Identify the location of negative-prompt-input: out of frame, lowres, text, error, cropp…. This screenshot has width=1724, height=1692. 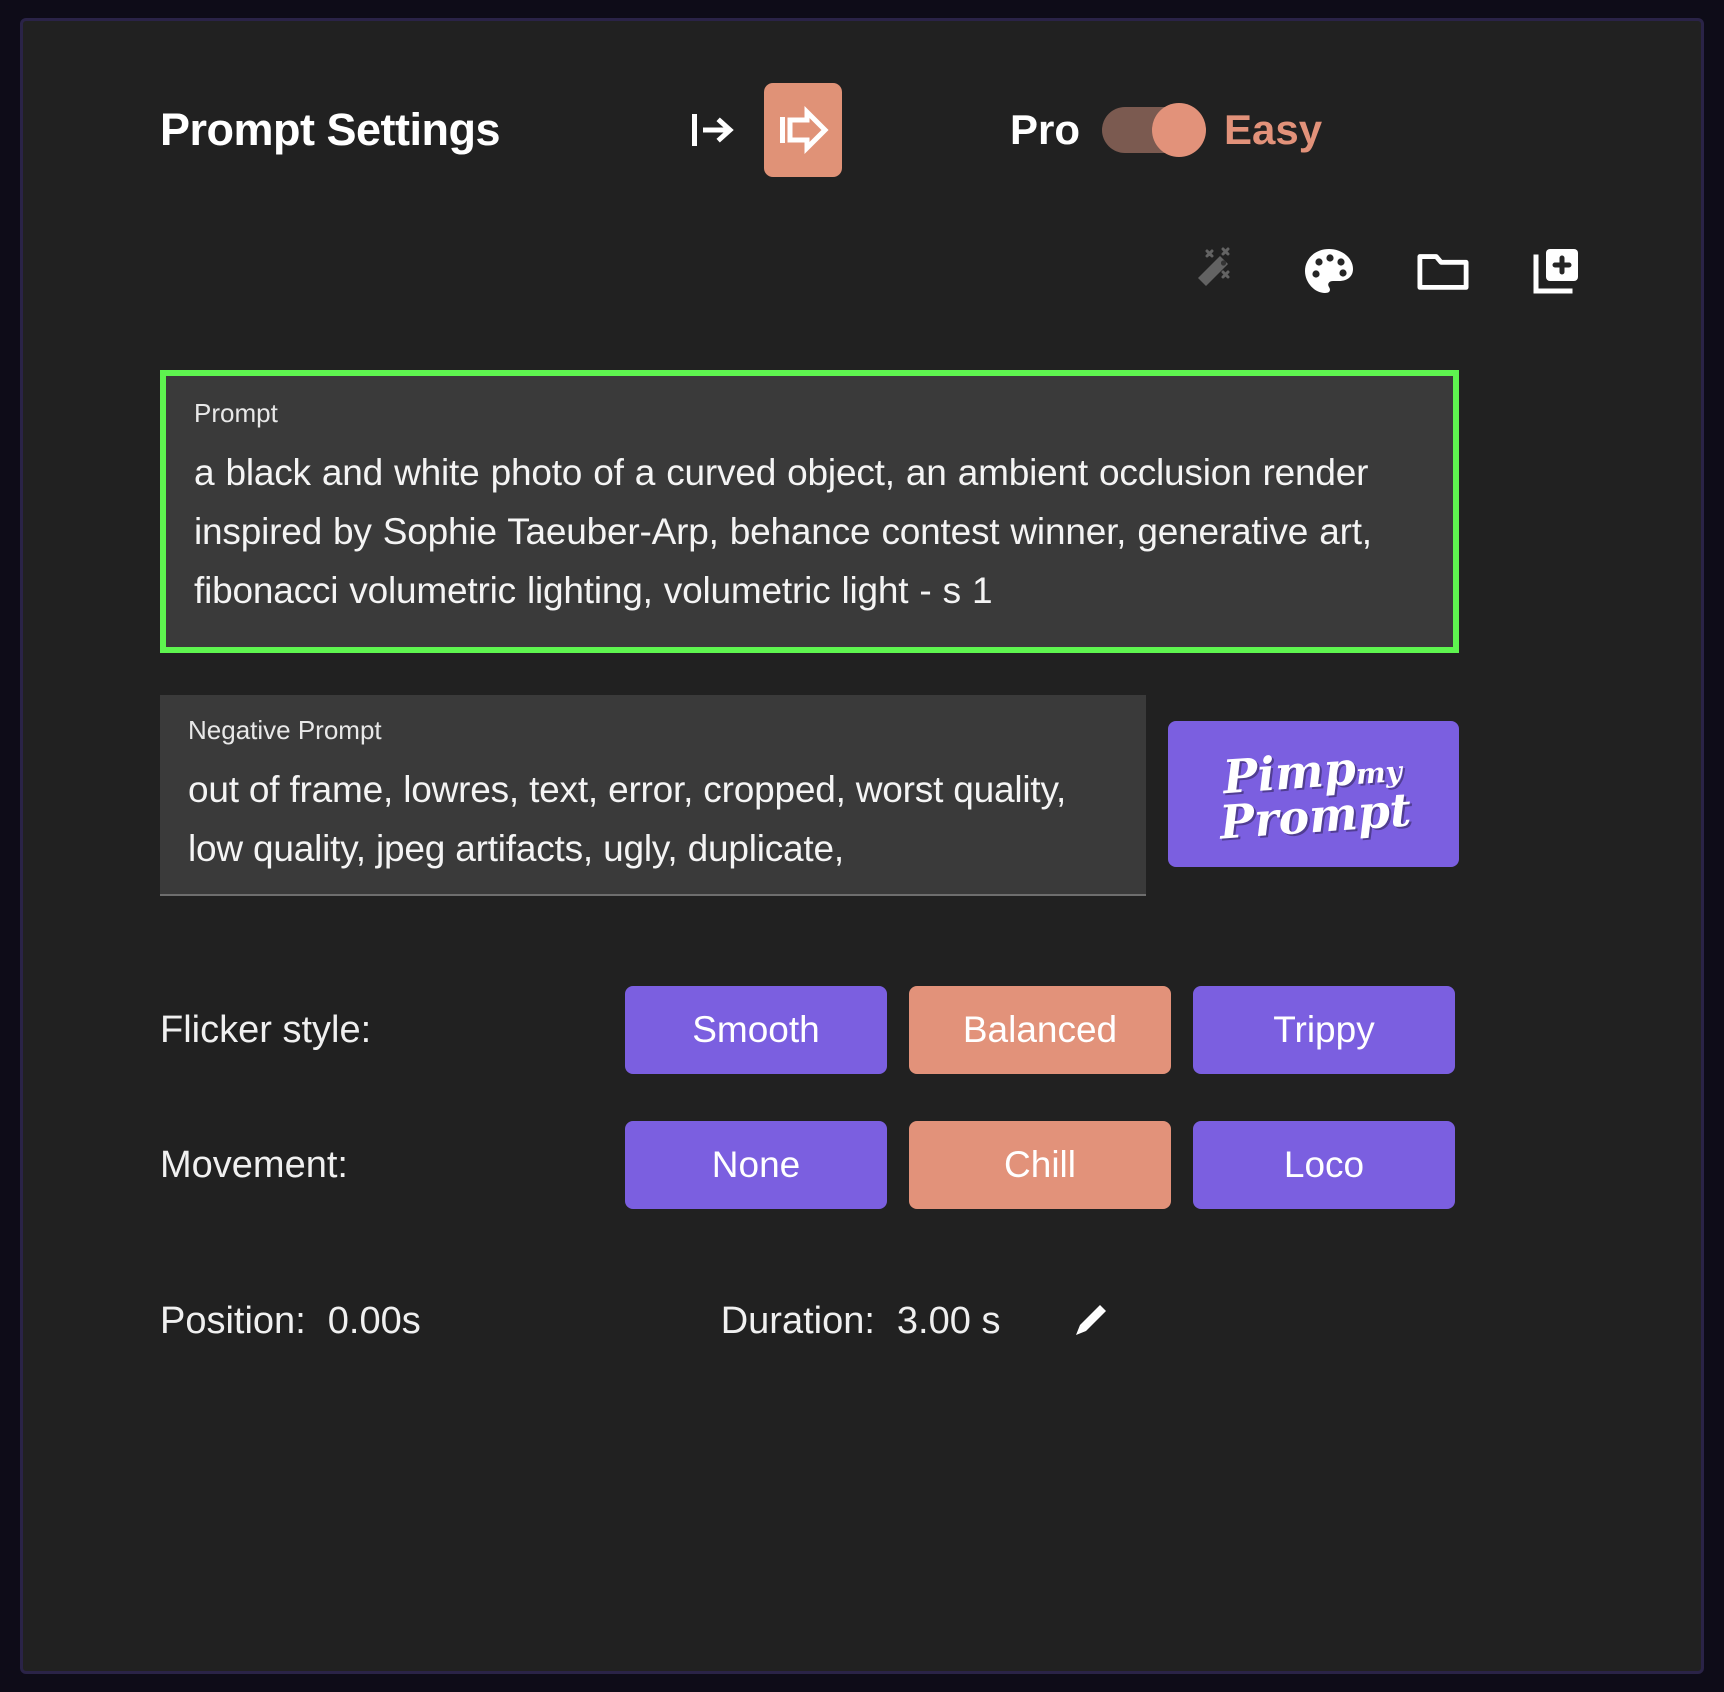
(653, 819).